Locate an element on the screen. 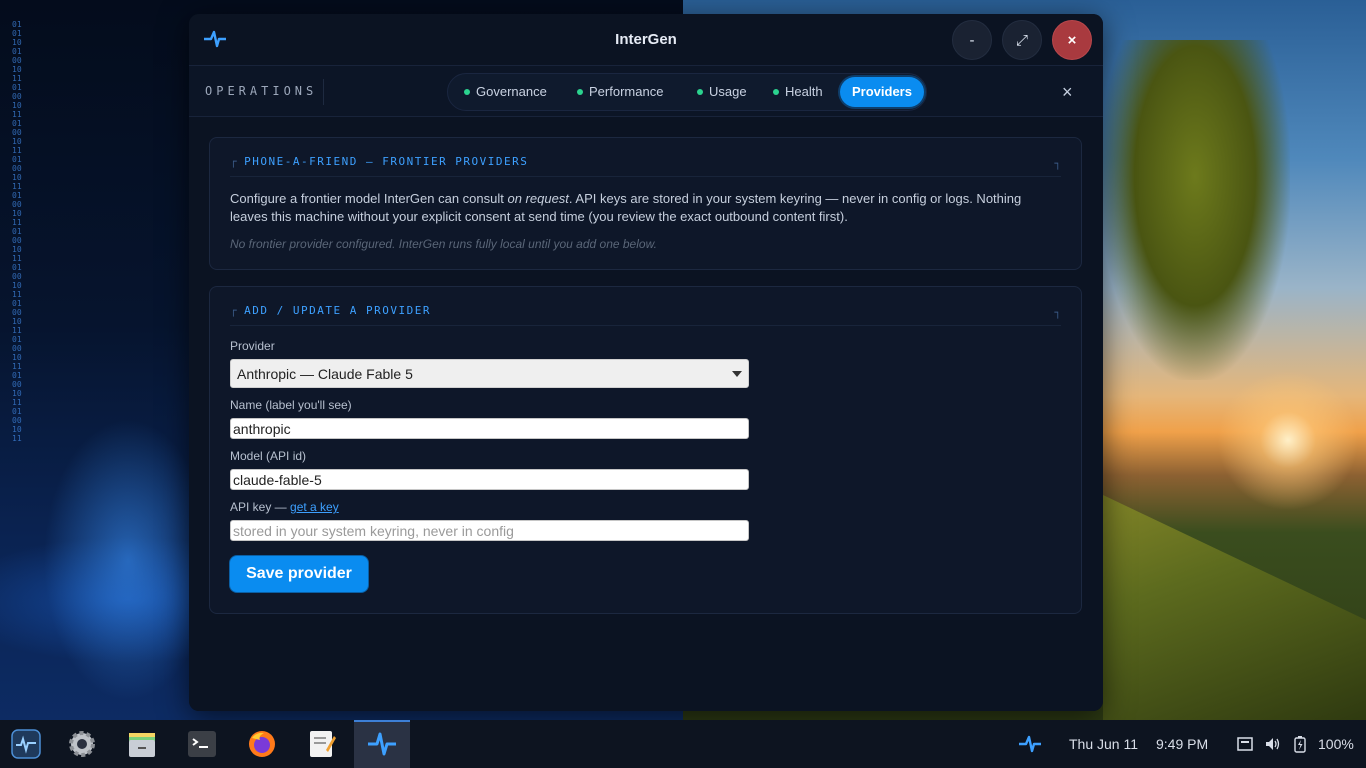  provider-label: Provider is located at coordinates (252, 346).